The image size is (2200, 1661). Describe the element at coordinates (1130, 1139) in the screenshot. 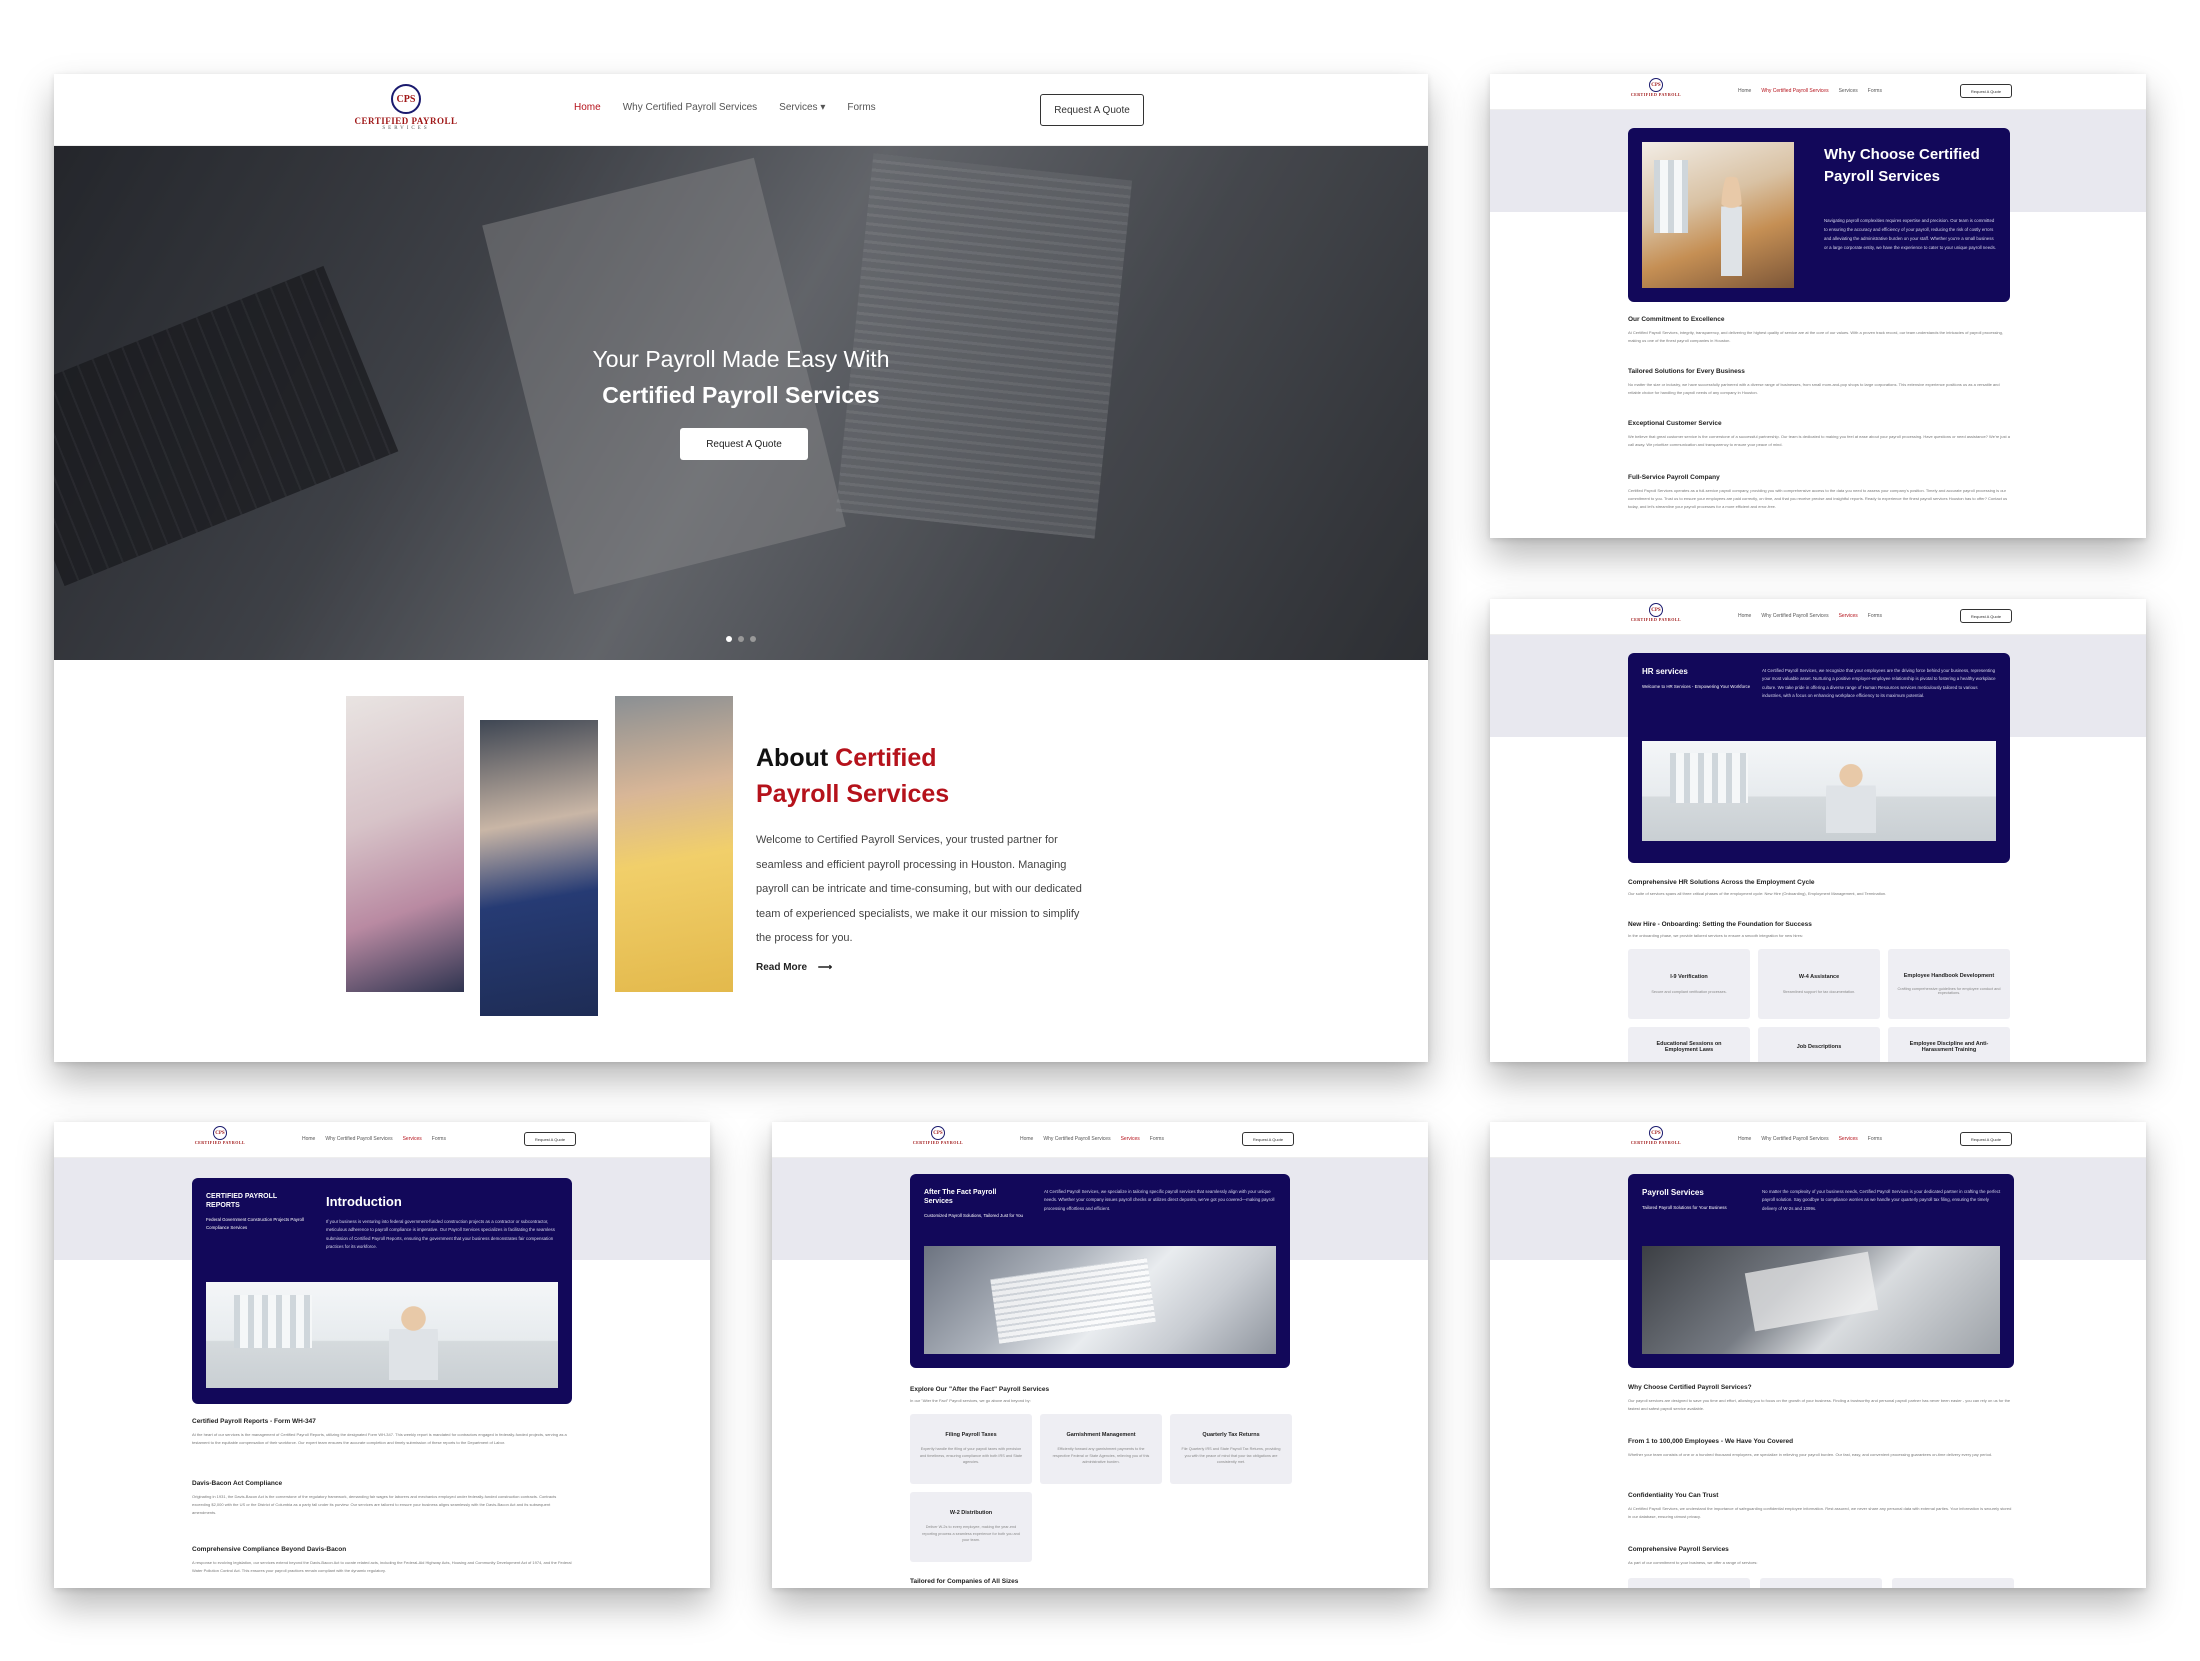

I see `atf-nav-services: Services` at that location.